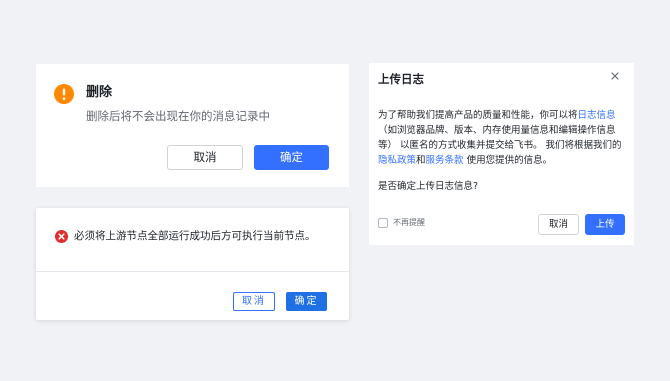 The height and width of the screenshot is (381, 670). I want to click on dialog-title: 上传日志, so click(401, 79).